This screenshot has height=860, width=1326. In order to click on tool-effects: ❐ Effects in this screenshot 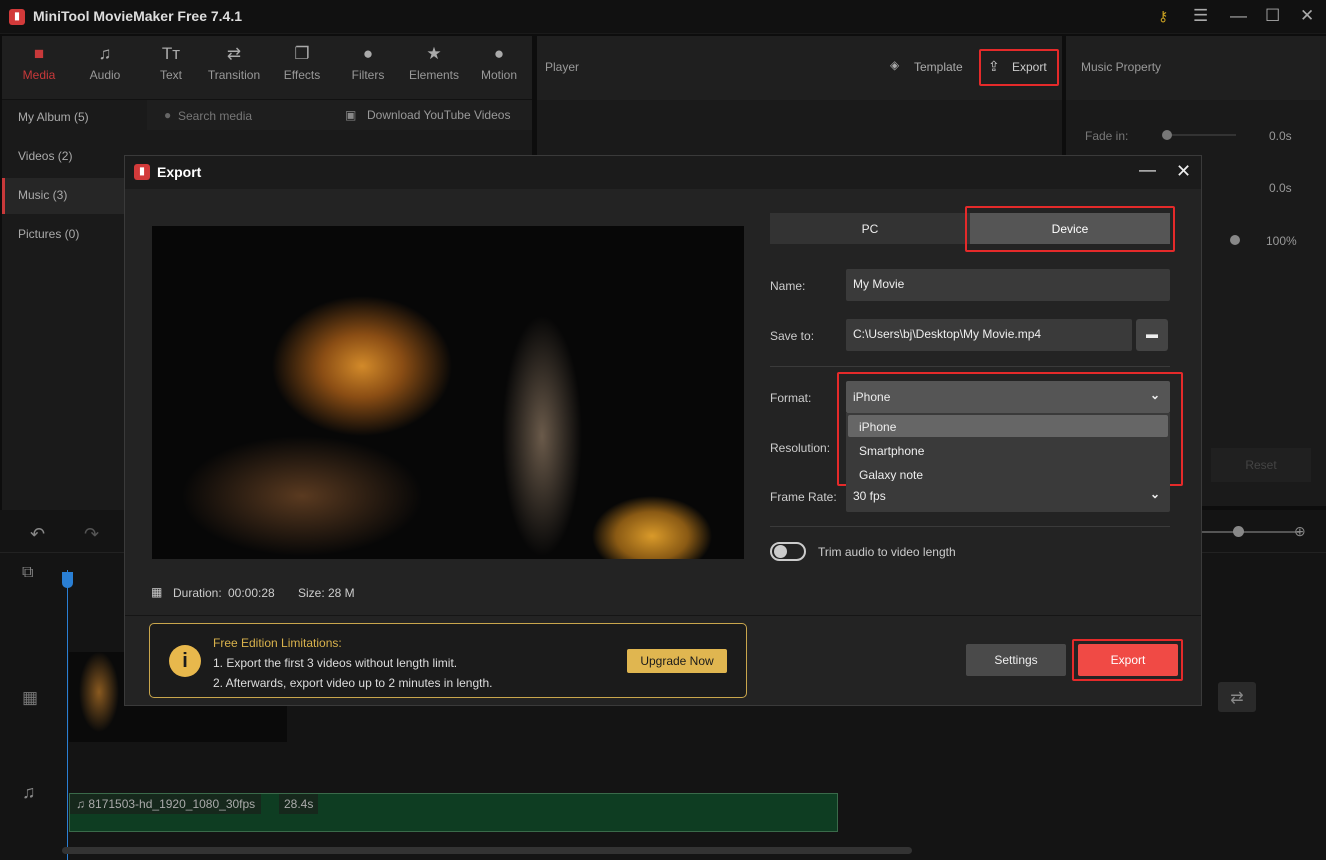, I will do `click(302, 63)`.